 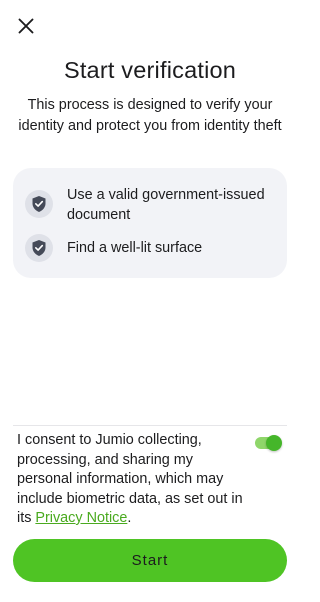 What do you see at coordinates (135, 248) in the screenshot?
I see `tip-label: Find a well-lit surface` at bounding box center [135, 248].